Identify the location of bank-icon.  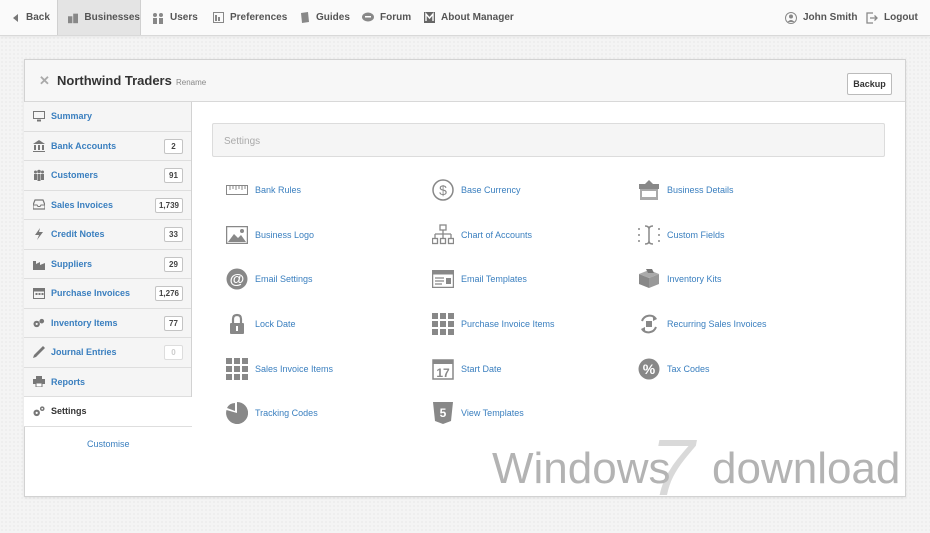
(39, 145).